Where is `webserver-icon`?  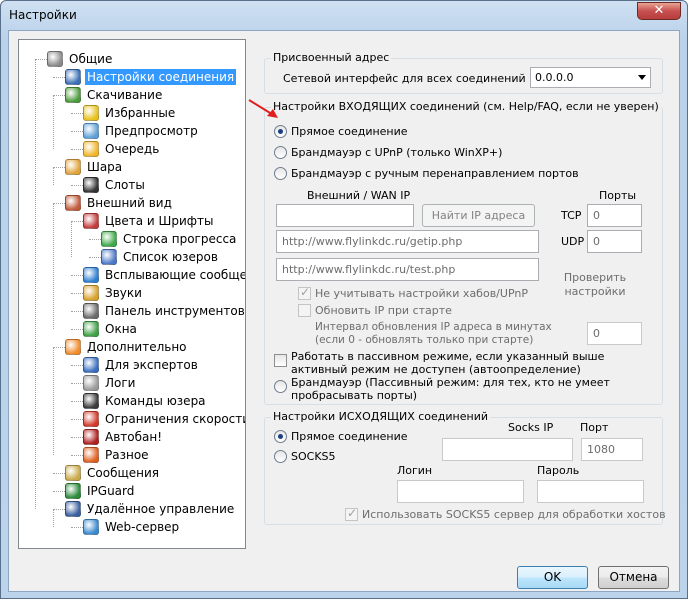
webserver-icon is located at coordinates (91, 527).